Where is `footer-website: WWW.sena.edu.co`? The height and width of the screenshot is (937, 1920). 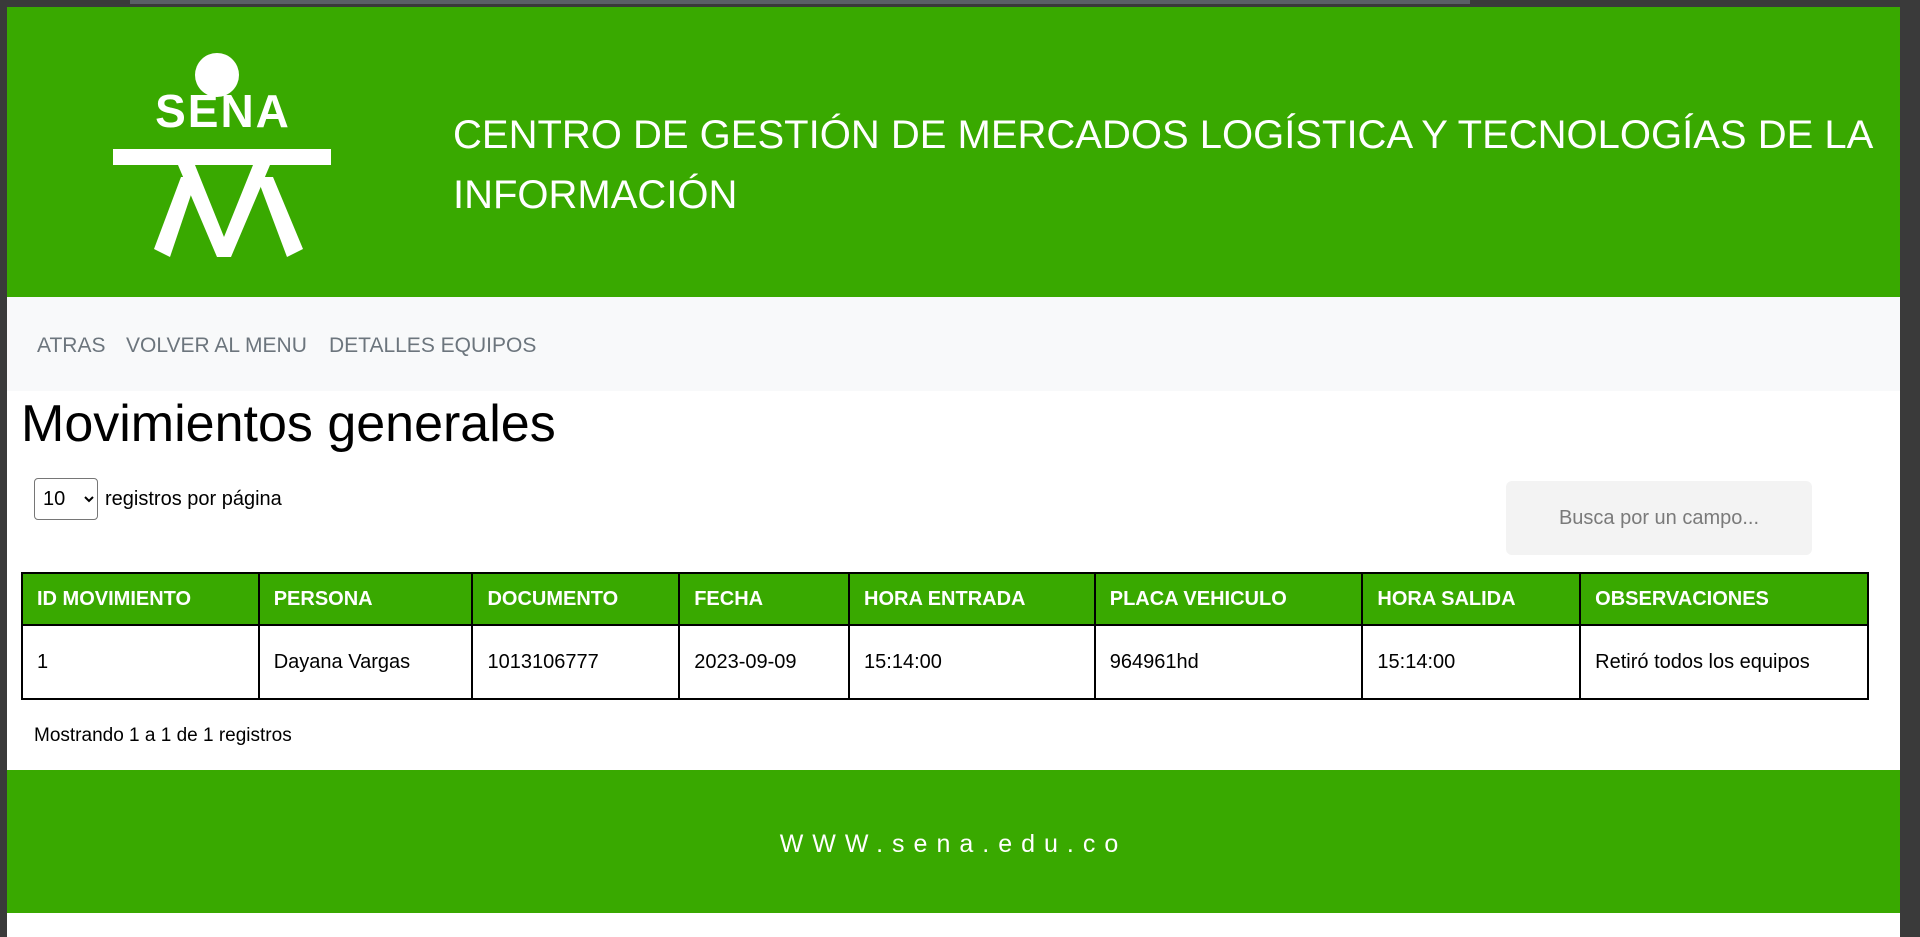
footer-website: WWW.sena.edu.co is located at coordinates (953, 844).